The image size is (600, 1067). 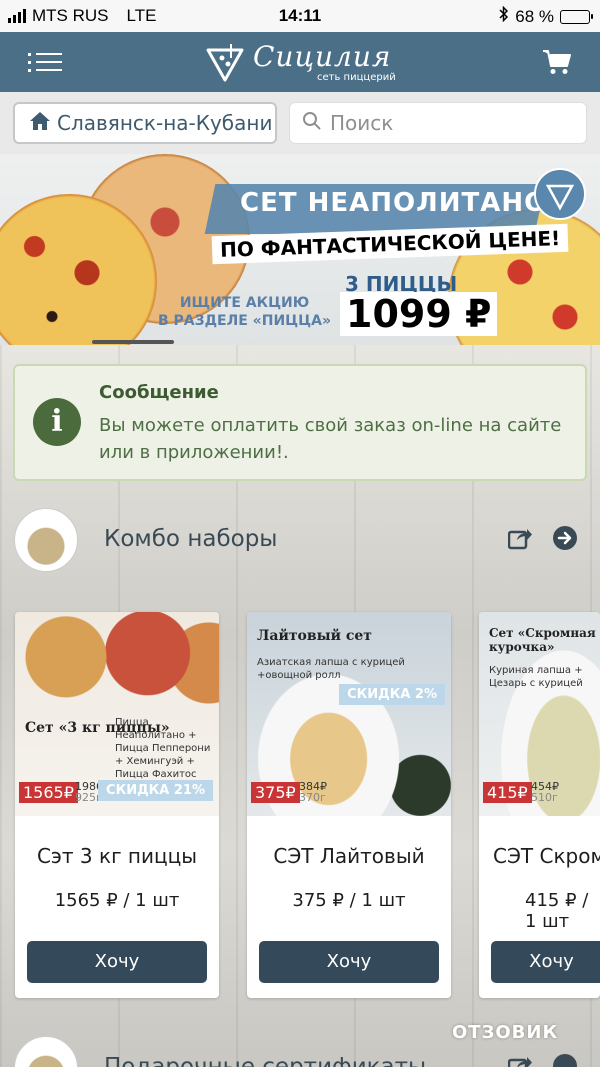 I want to click on banner-note-line2: В РАЗДЕЛЕ «ПИЦЦА», so click(x=245, y=321).